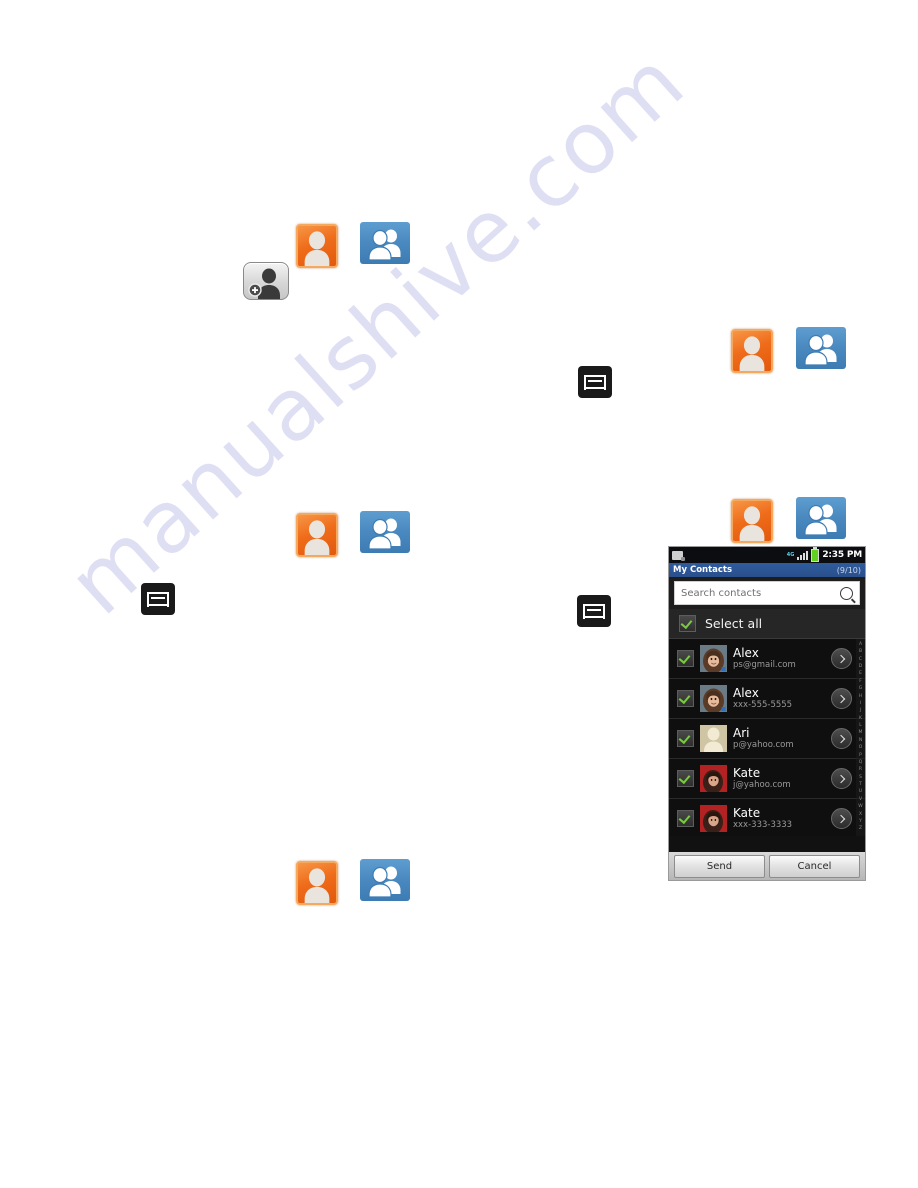  What do you see at coordinates (814, 866) in the screenshot?
I see `cancel-button: Cancel` at bounding box center [814, 866].